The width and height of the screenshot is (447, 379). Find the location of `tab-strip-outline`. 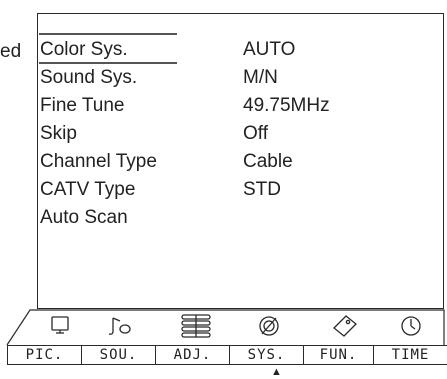

tab-strip-outline is located at coordinates (225, 327).